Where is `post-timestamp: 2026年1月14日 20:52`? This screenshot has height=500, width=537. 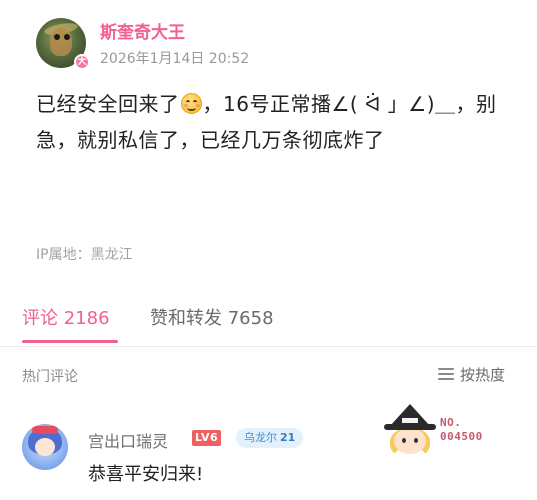 post-timestamp: 2026年1月14日 20:52 is located at coordinates (175, 59).